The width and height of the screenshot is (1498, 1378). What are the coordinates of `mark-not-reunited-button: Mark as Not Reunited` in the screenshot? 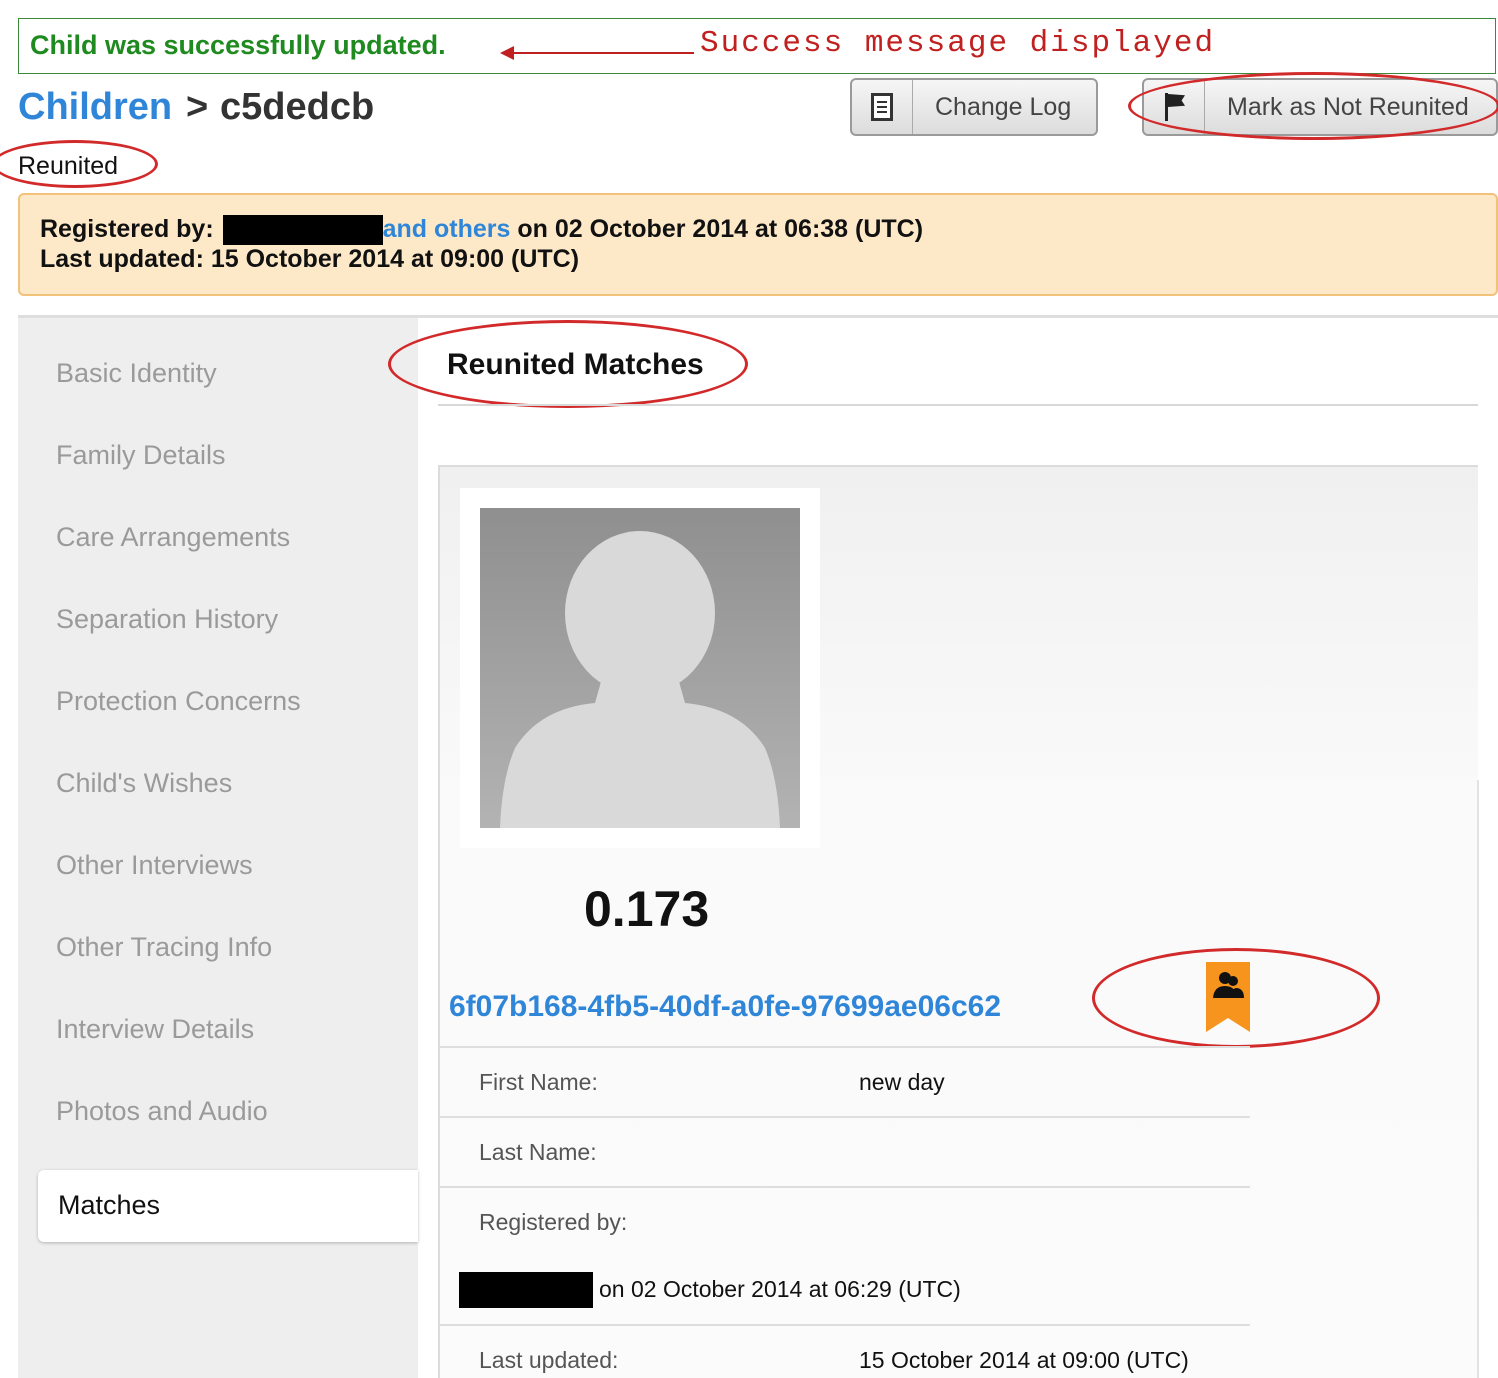 It's located at (1320, 107).